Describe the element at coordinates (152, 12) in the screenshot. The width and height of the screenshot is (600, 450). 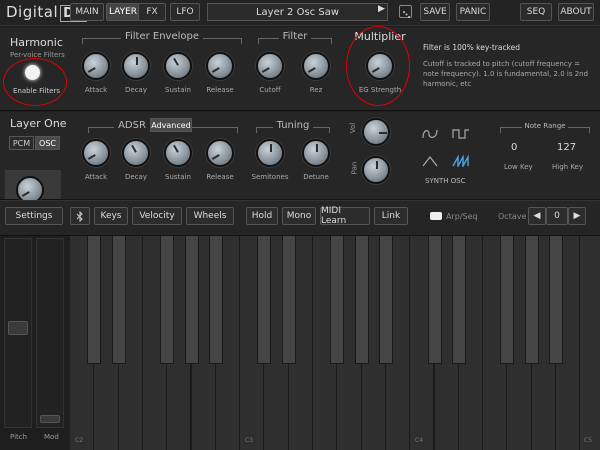
I see `tab-fx: FX` at that location.